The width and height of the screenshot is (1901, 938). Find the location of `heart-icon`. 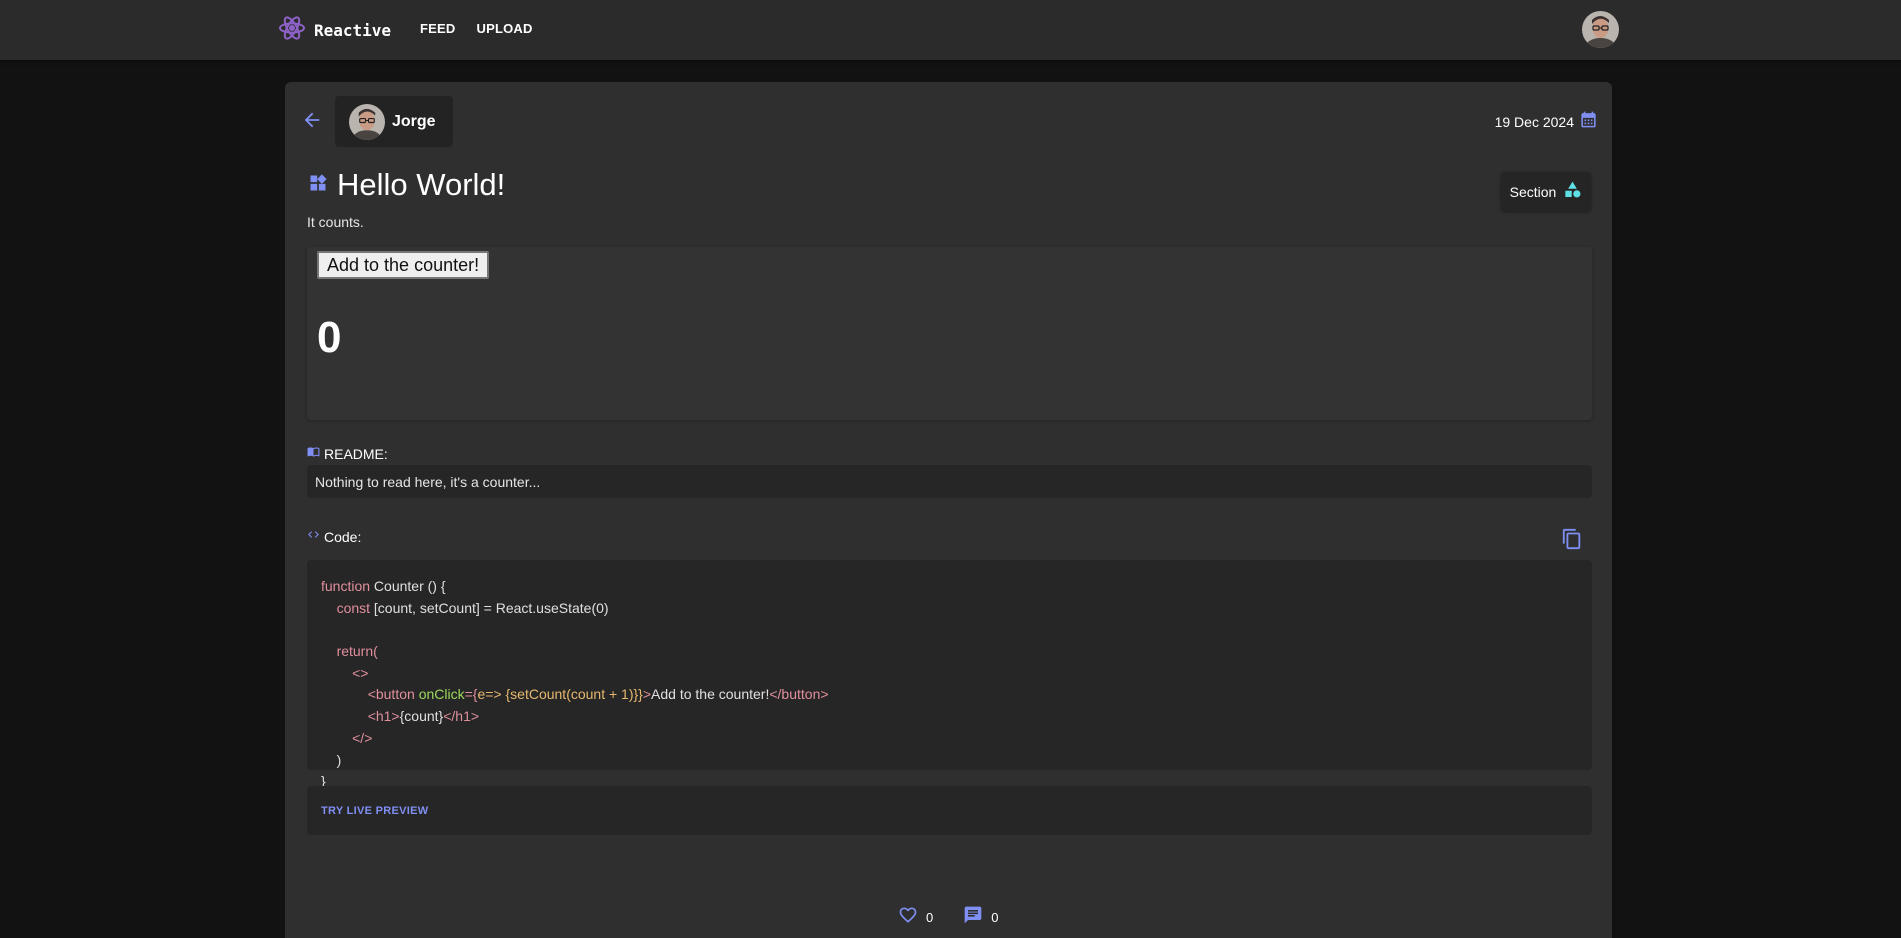

heart-icon is located at coordinates (908, 917).